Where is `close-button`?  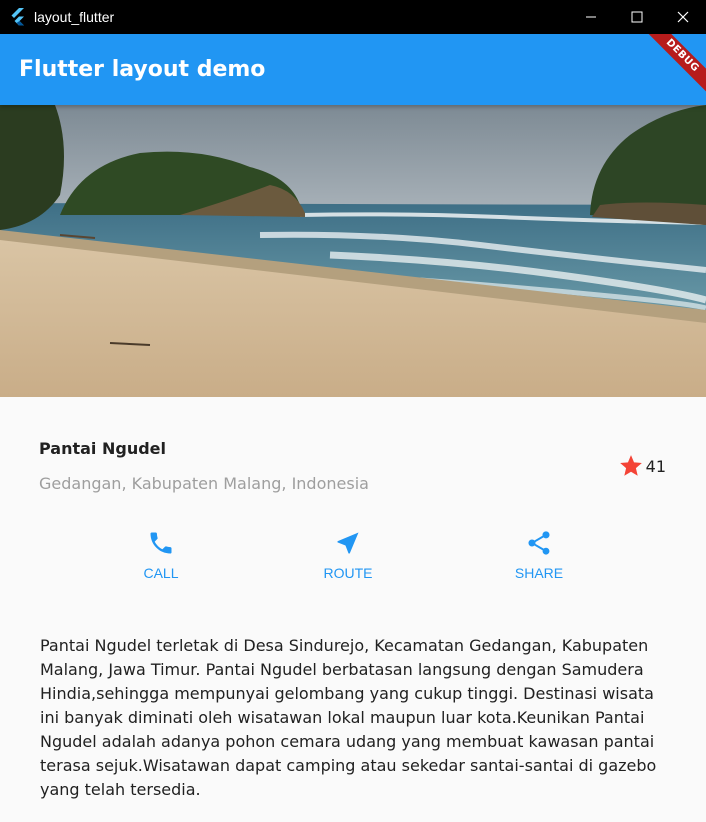 close-button is located at coordinates (683, 17).